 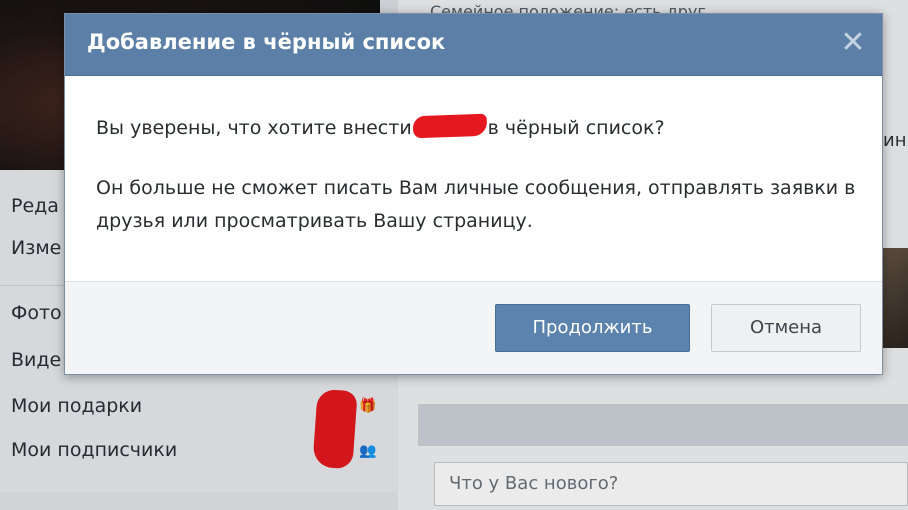 What do you see at coordinates (786, 328) in the screenshot?
I see `cancel-button: Отмена` at bounding box center [786, 328].